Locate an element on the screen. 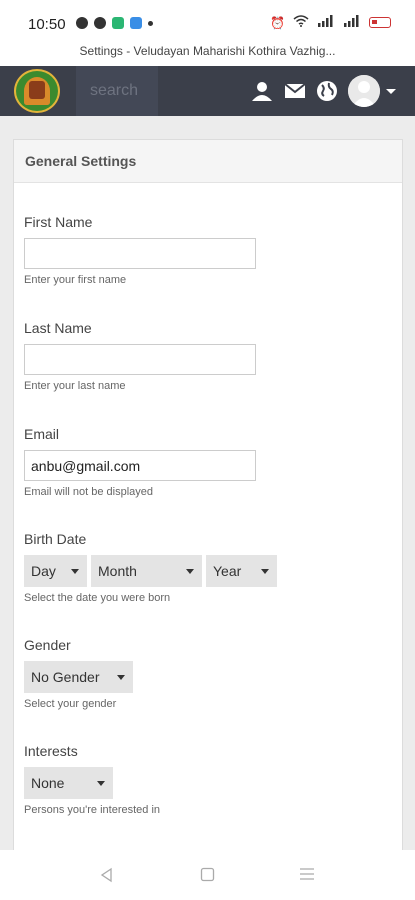  menu-icon is located at coordinates (307, 876).